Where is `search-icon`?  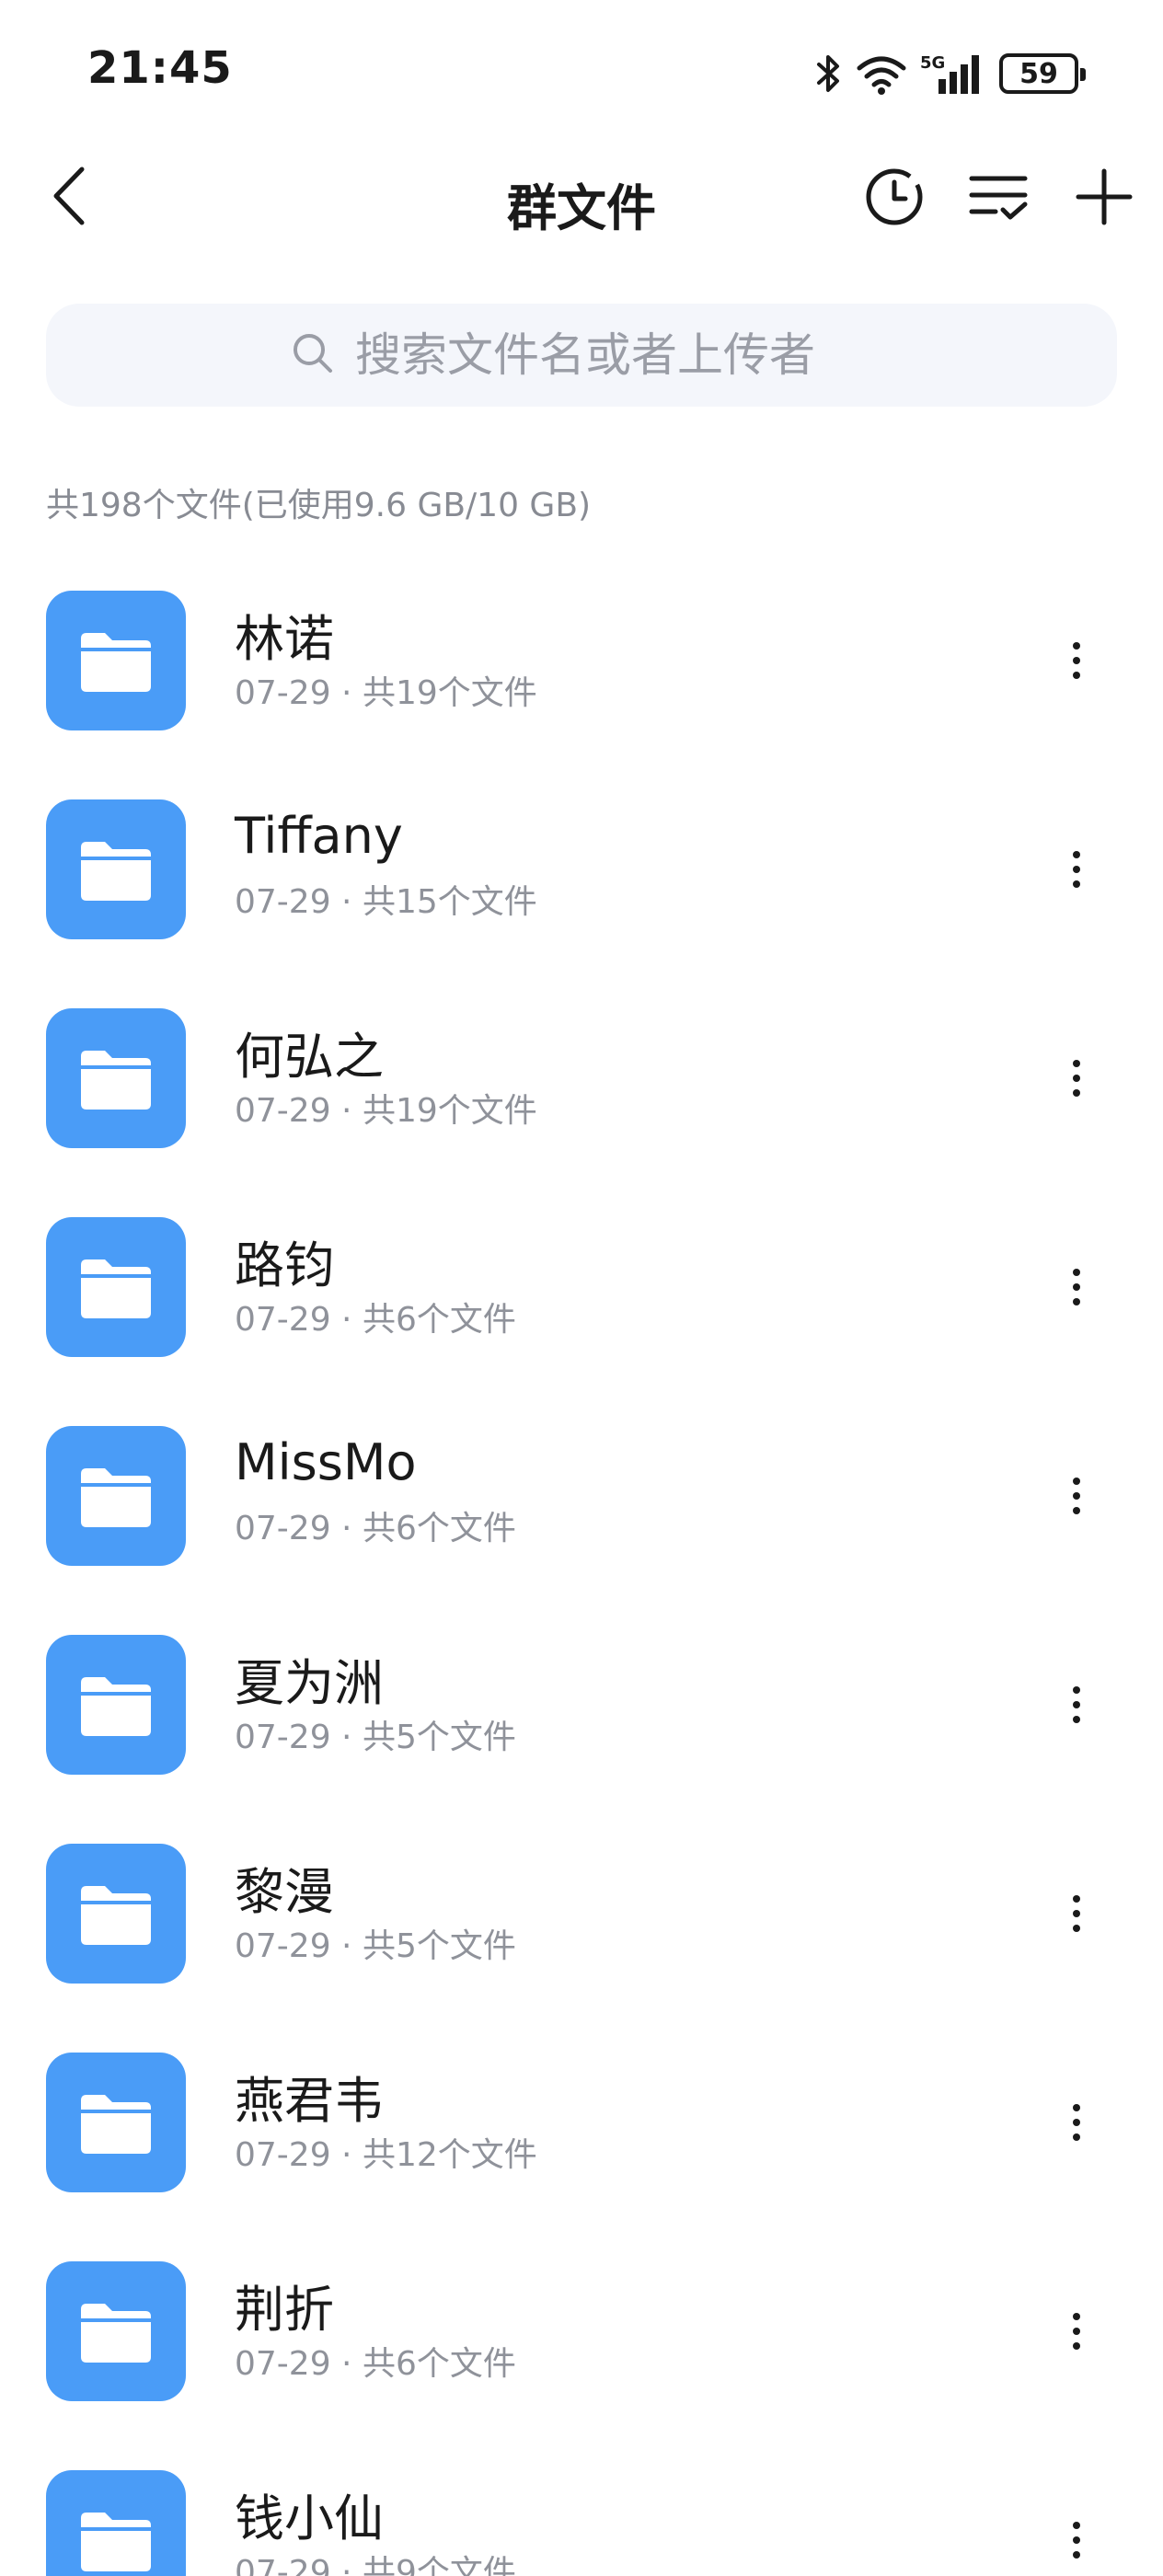 search-icon is located at coordinates (313, 355).